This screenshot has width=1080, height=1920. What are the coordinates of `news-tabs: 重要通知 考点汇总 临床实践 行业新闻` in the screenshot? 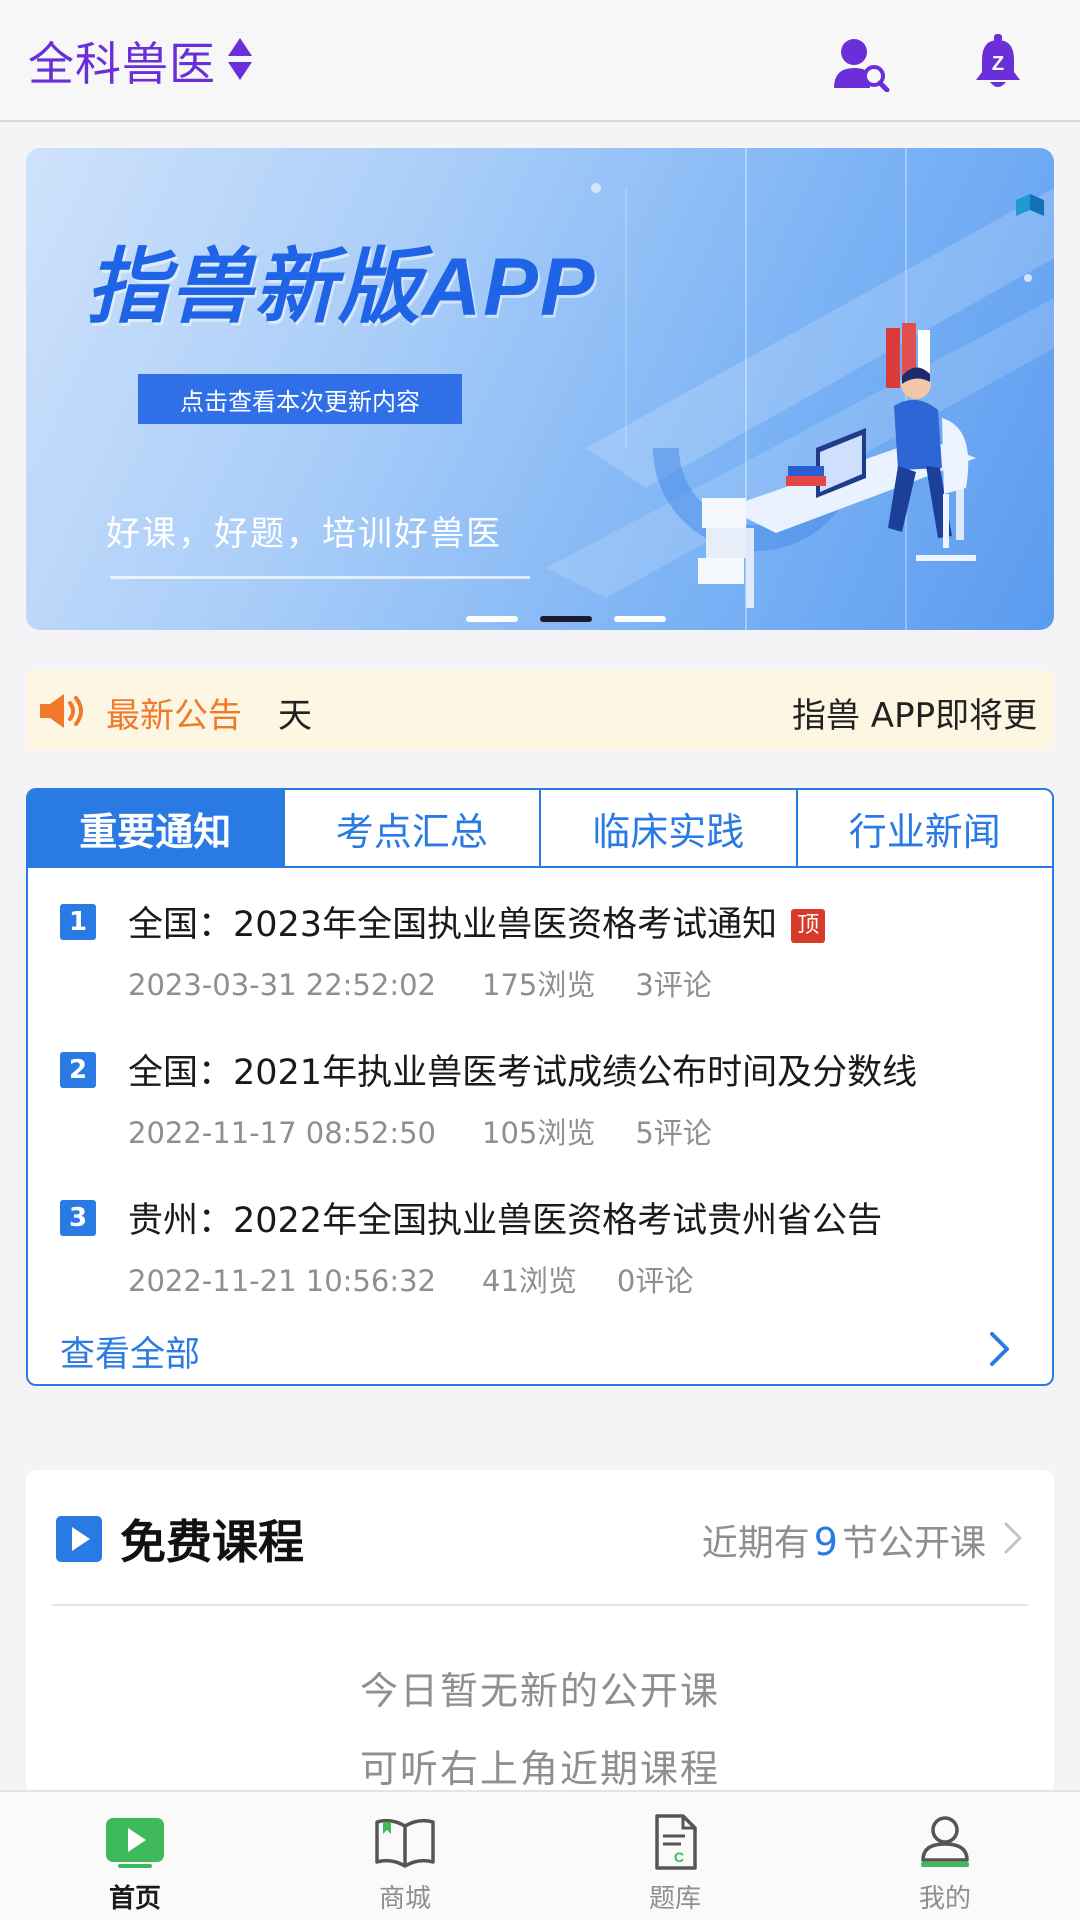 It's located at (540, 829).